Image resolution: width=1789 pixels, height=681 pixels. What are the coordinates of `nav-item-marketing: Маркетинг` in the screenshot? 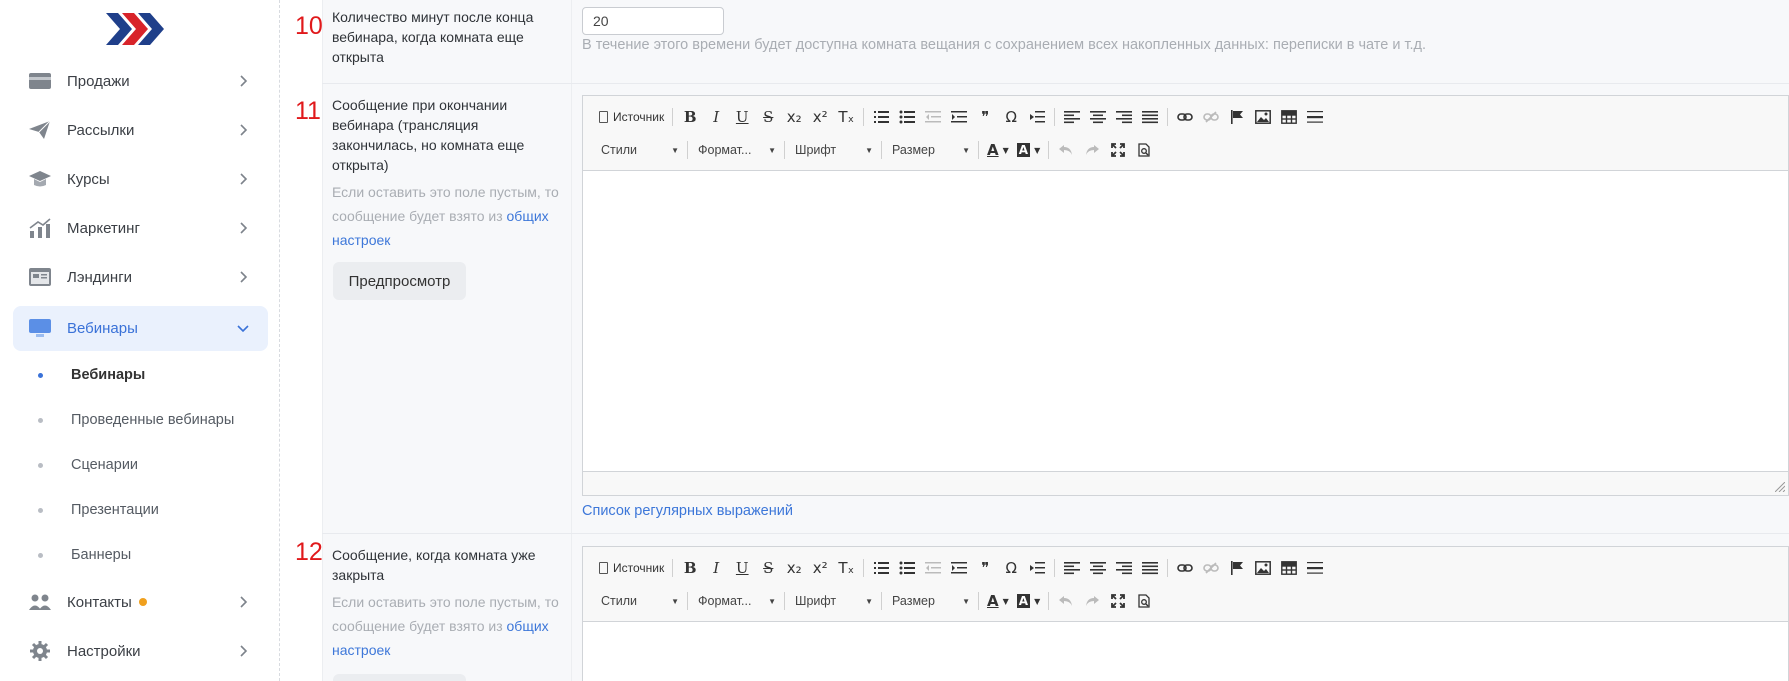 It's located at (140, 228).